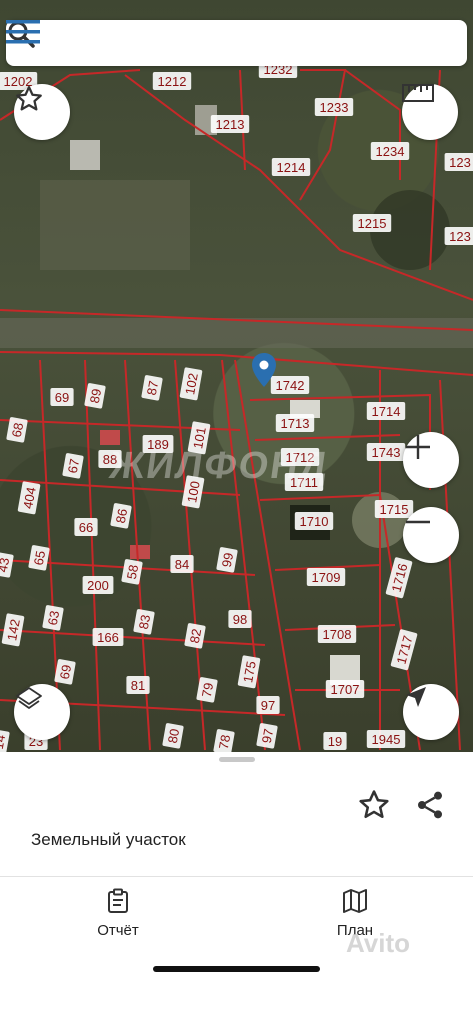 The height and width of the screenshot is (1024, 473). Describe the element at coordinates (182, 564) in the screenshot. I see `parcel-label: 84` at that location.